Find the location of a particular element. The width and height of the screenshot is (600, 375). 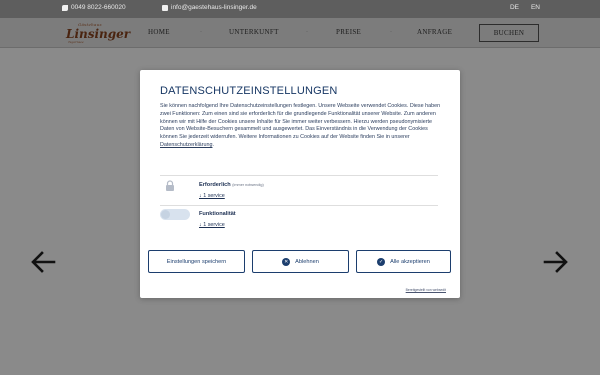

accept-all-button: ✓ Alle akzeptieren is located at coordinates (403, 261).